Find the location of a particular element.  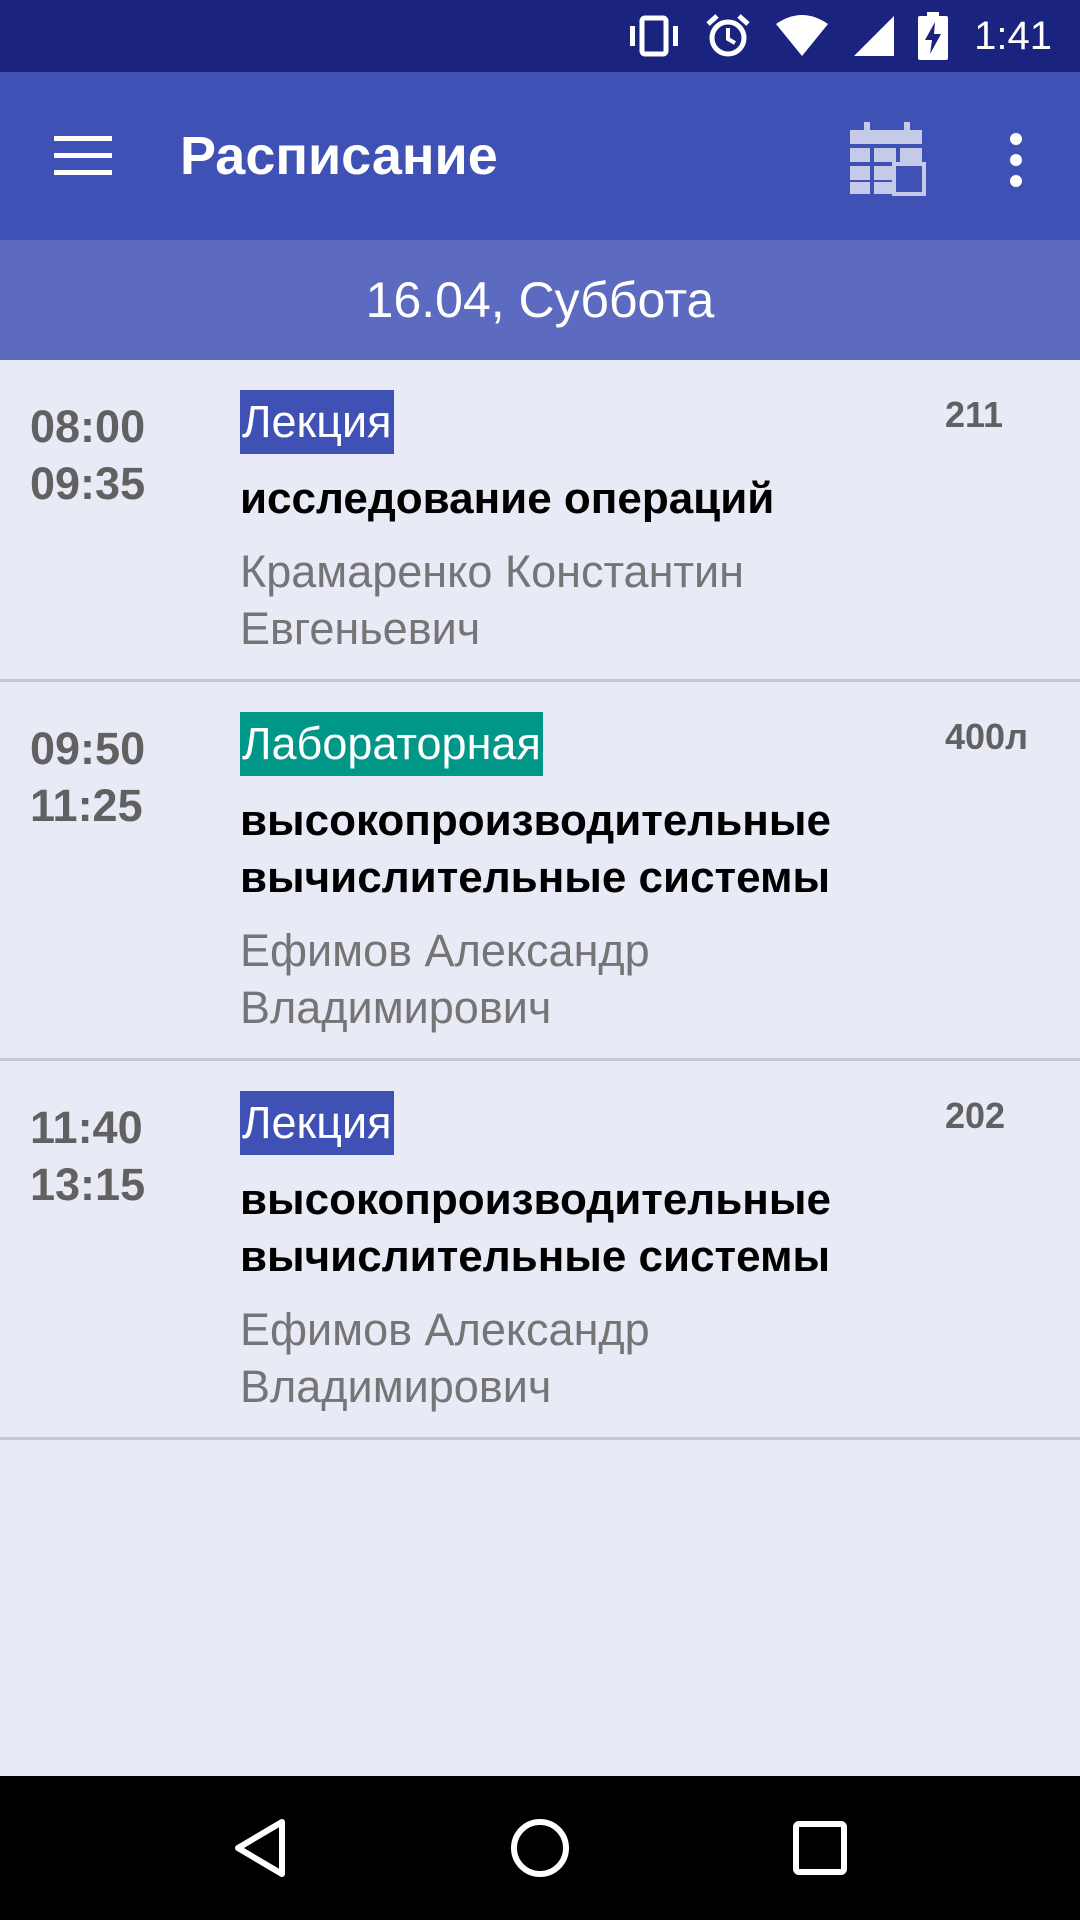

status-bar: 1:41 is located at coordinates (540, 36).